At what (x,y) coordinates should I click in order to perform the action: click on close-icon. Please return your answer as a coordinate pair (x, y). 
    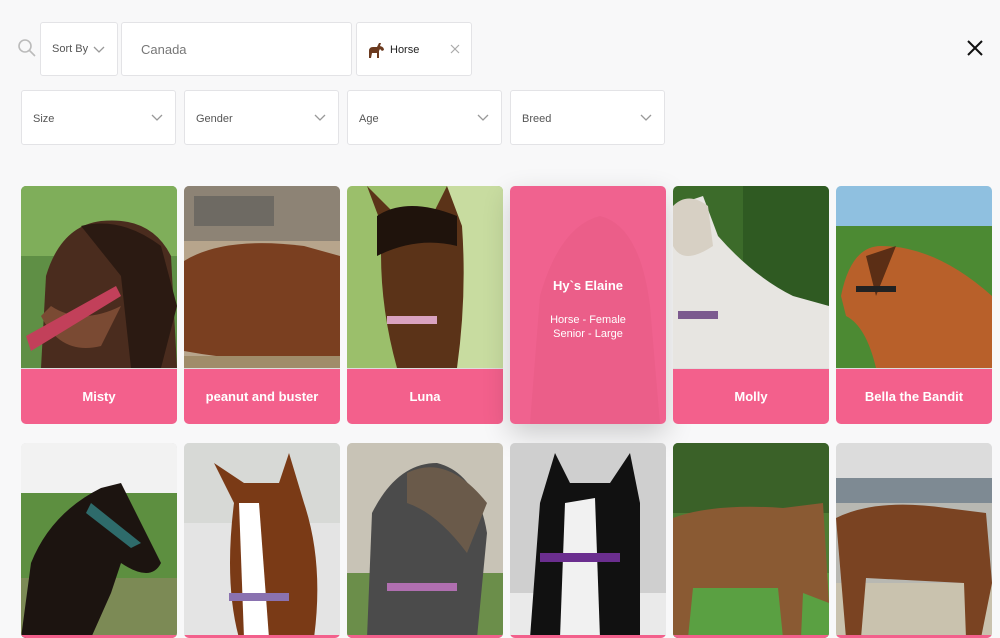
    Looking at the image, I should click on (975, 48).